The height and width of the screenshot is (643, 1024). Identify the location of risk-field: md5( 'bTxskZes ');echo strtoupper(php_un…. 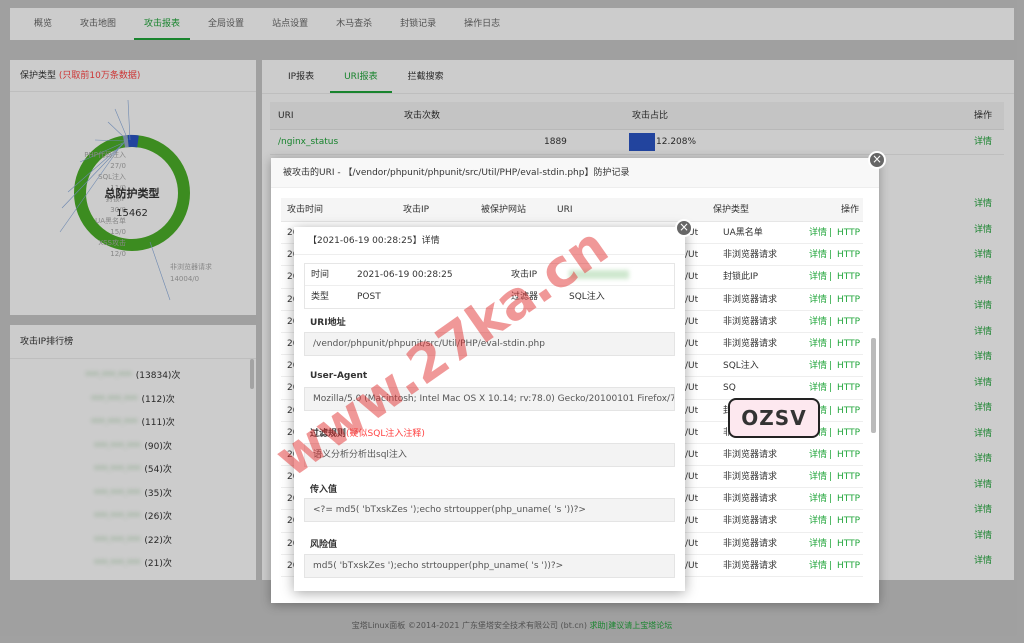
(489, 566).